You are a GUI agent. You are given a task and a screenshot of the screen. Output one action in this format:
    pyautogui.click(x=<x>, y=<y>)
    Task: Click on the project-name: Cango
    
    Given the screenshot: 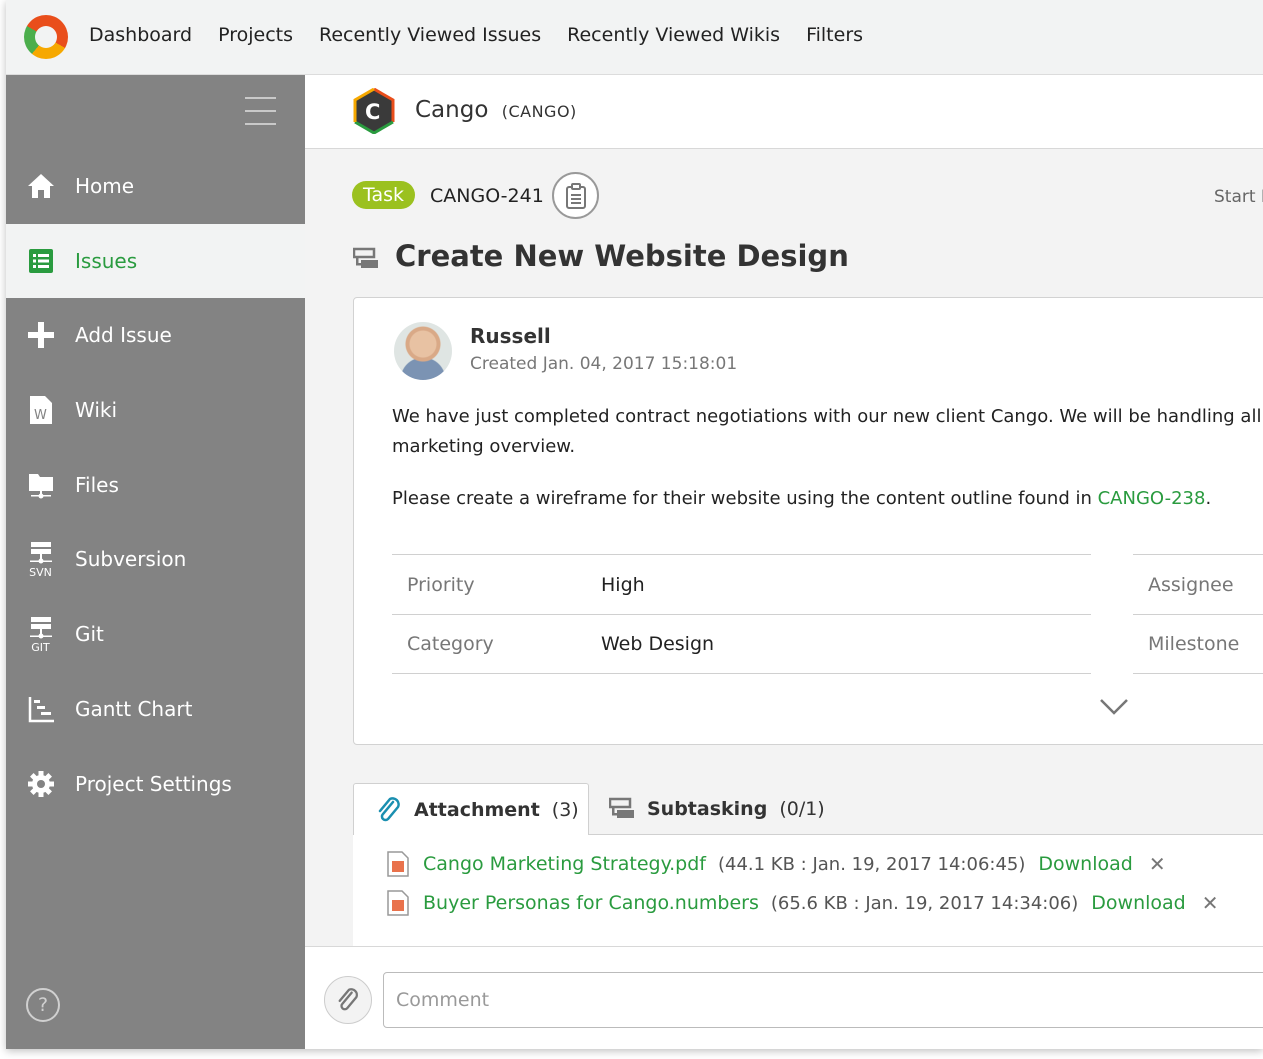 What is the action you would take?
    pyautogui.click(x=452, y=110)
    